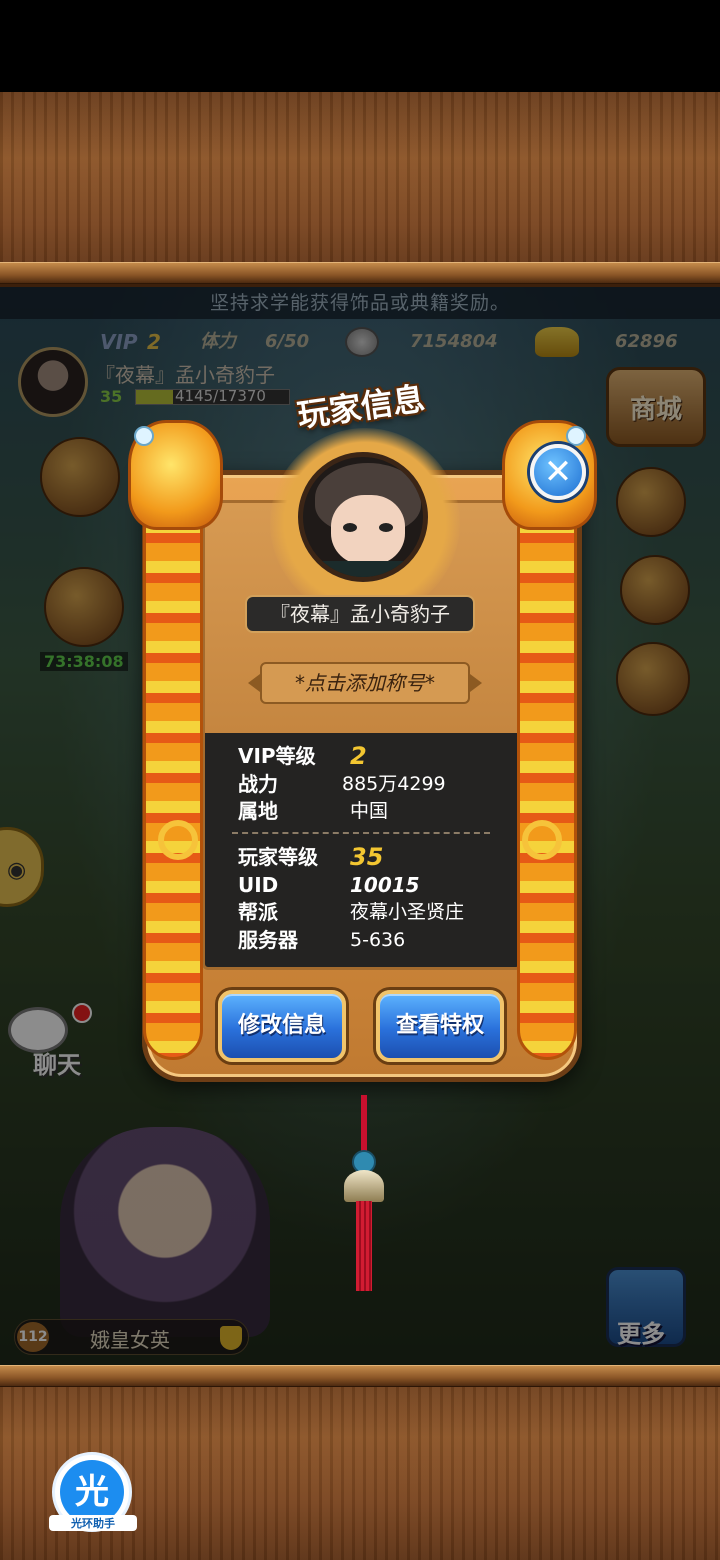 The height and width of the screenshot is (1560, 720). I want to click on player-avatar, so click(363, 517).